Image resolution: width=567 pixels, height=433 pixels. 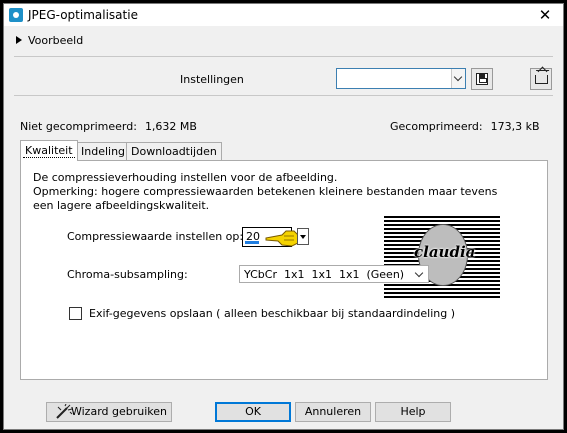 I want to click on compressed-label: Gecomprimeerd:, so click(x=436, y=126).